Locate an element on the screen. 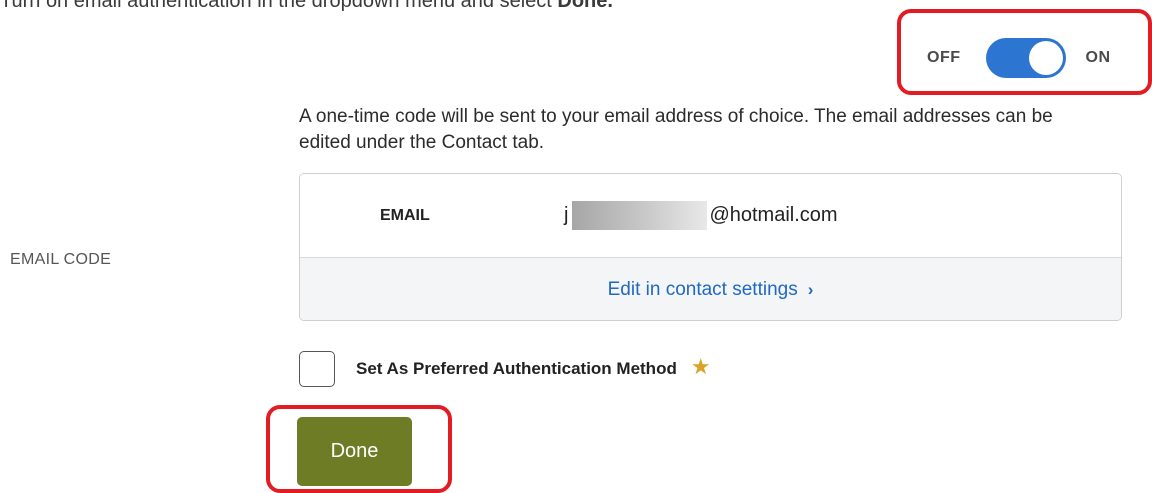 The height and width of the screenshot is (493, 1152). preferred-method-checkbox is located at coordinates (317, 369).